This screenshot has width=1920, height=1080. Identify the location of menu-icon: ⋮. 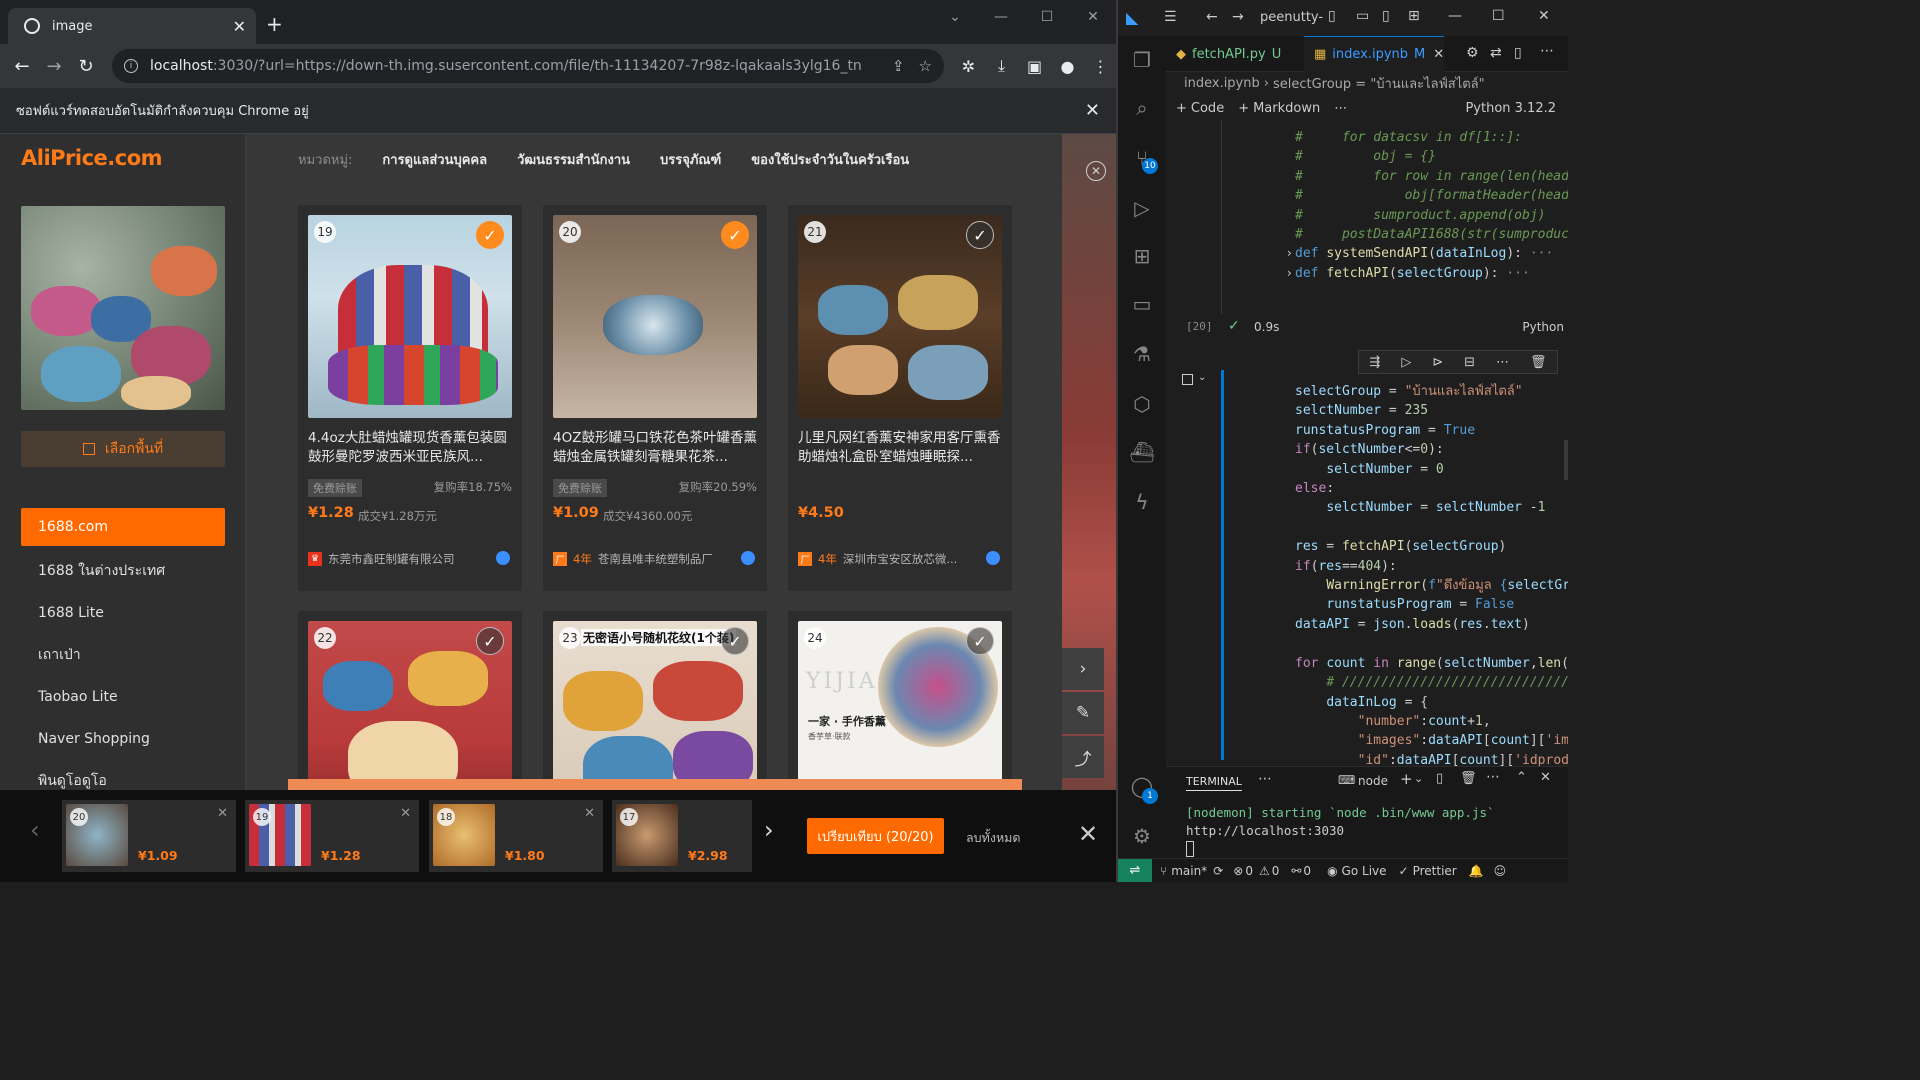
(1100, 66).